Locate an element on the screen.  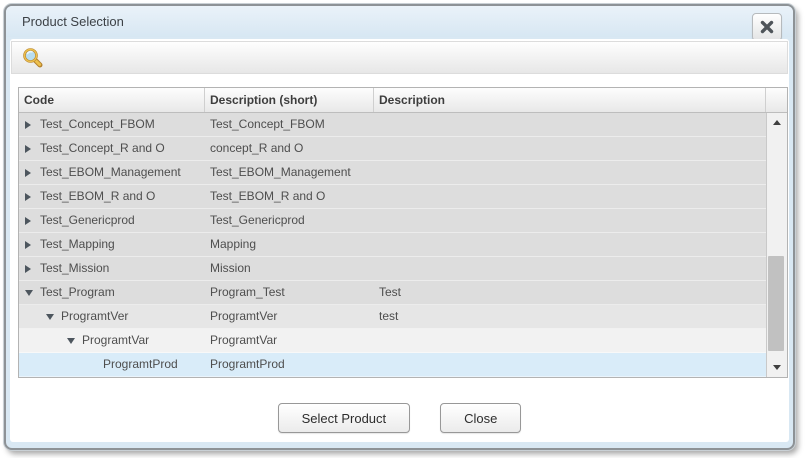
code-label: Test_Genericprod is located at coordinates (87, 220).